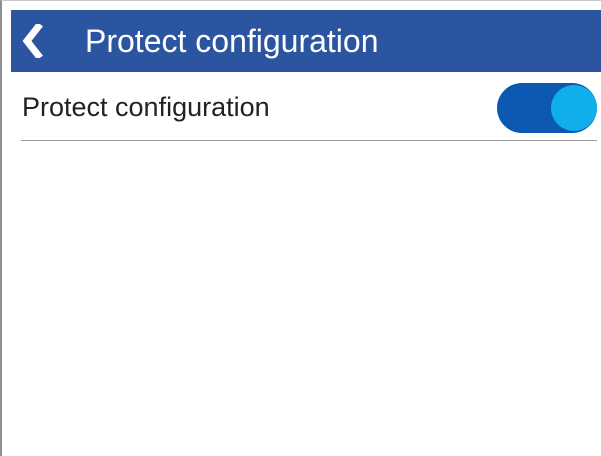 This screenshot has width=601, height=456. I want to click on protect-configuration-toggle, so click(547, 108).